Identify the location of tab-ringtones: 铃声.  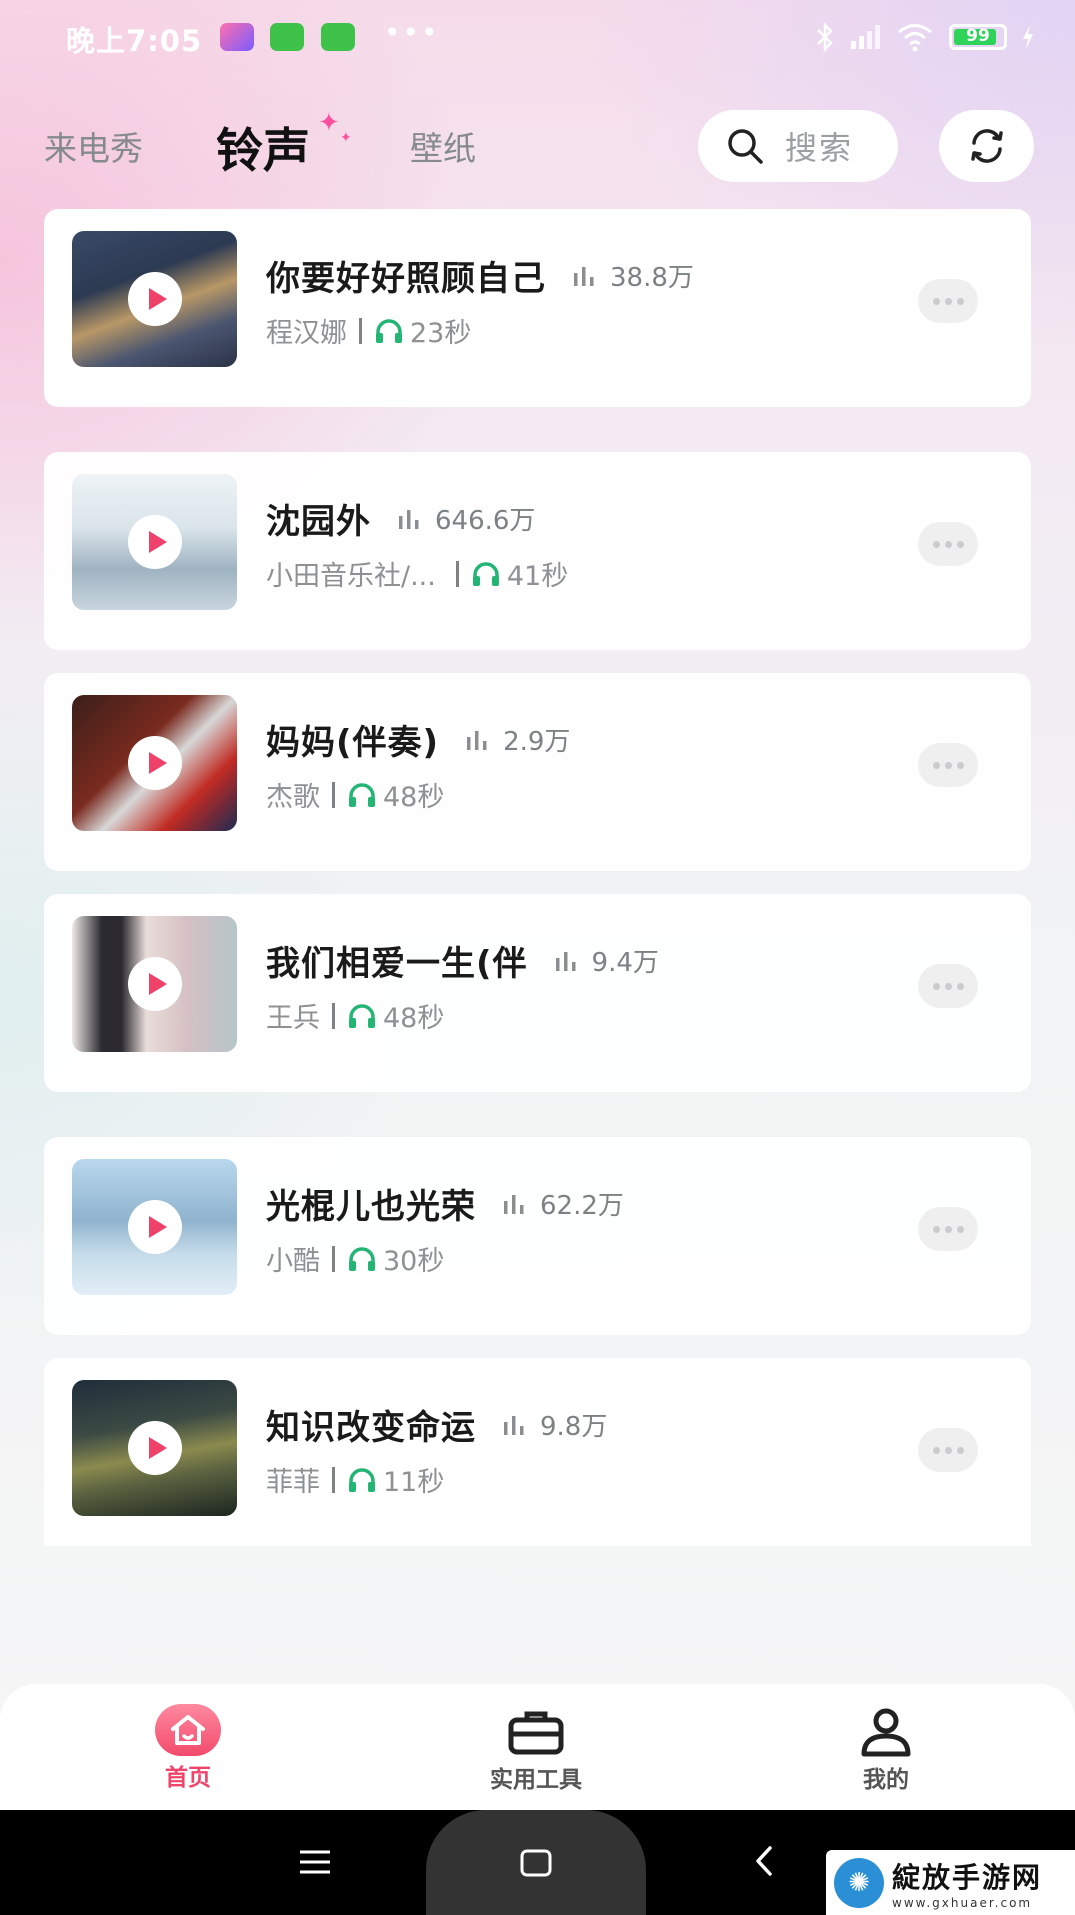
(263, 146).